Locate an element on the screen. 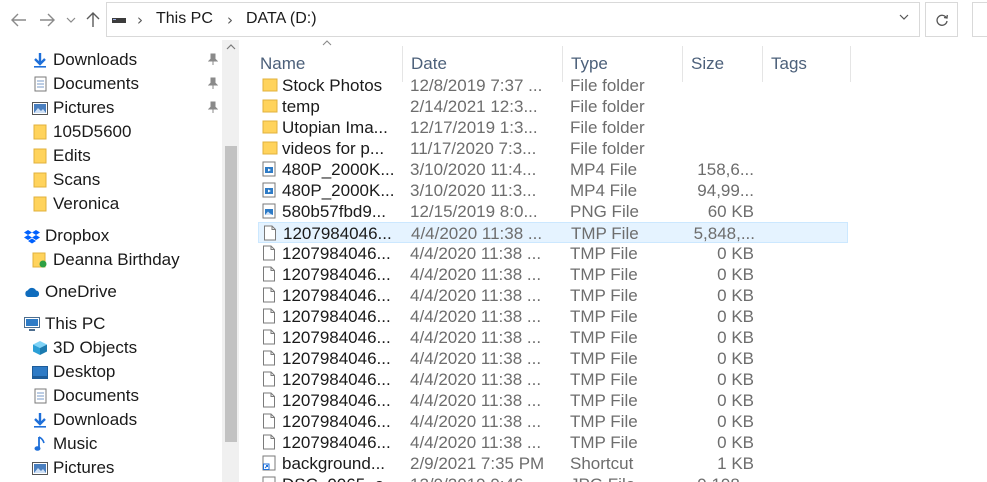 The height and width of the screenshot is (482, 987). address-toolbar: › This PC › DATA (D:) is located at coordinates (493, 20).